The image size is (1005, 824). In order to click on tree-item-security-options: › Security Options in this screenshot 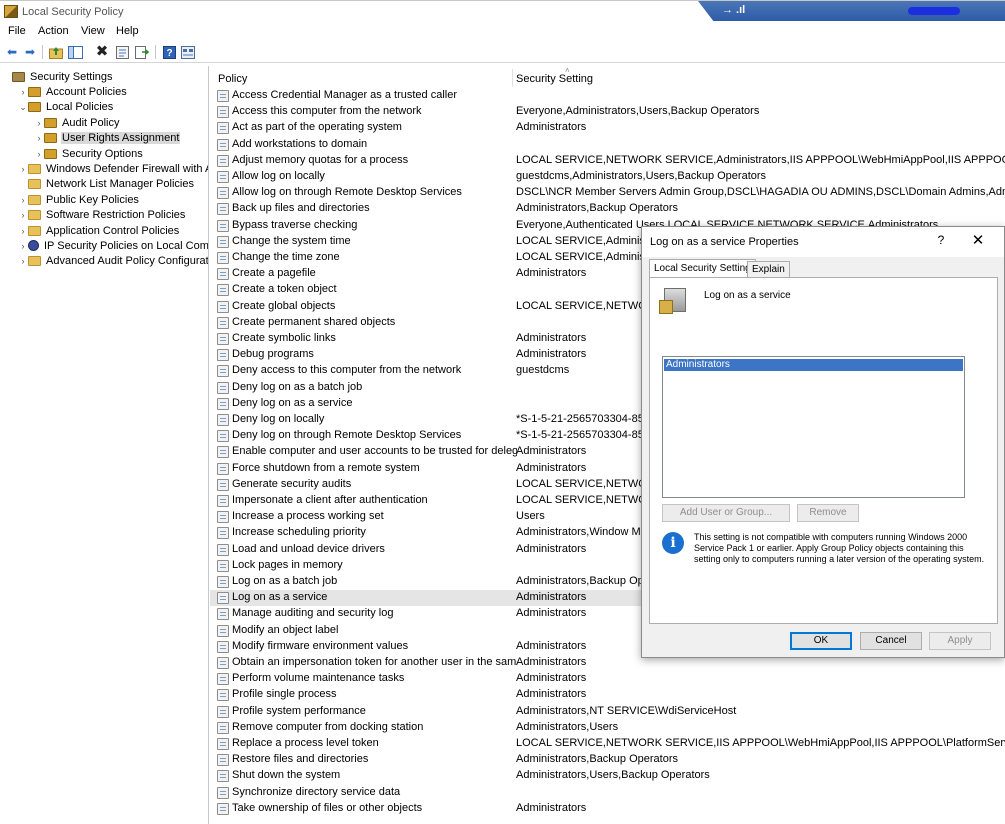, I will do `click(89, 153)`.